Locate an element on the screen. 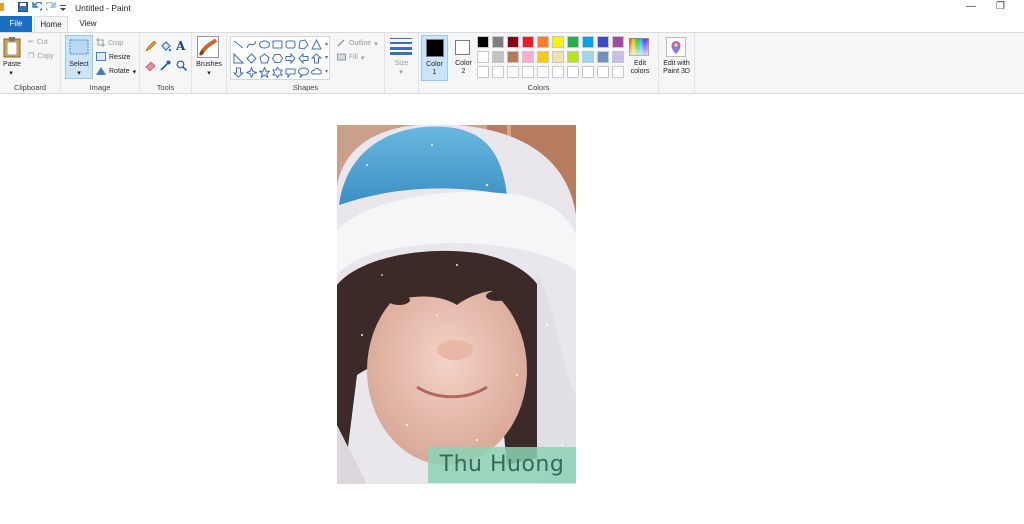 The height and width of the screenshot is (524, 1024). paste-button: Paste is located at coordinates (12, 64).